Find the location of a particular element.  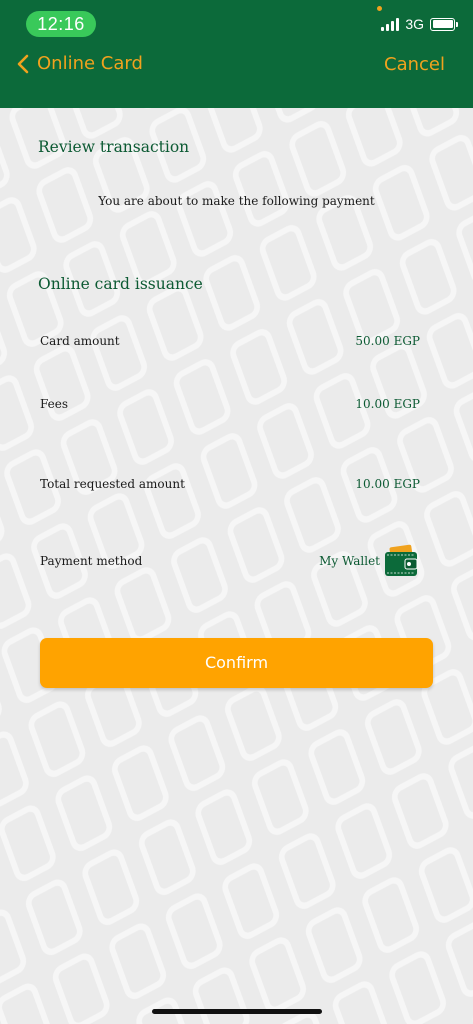

battery-icon is located at coordinates (444, 24).